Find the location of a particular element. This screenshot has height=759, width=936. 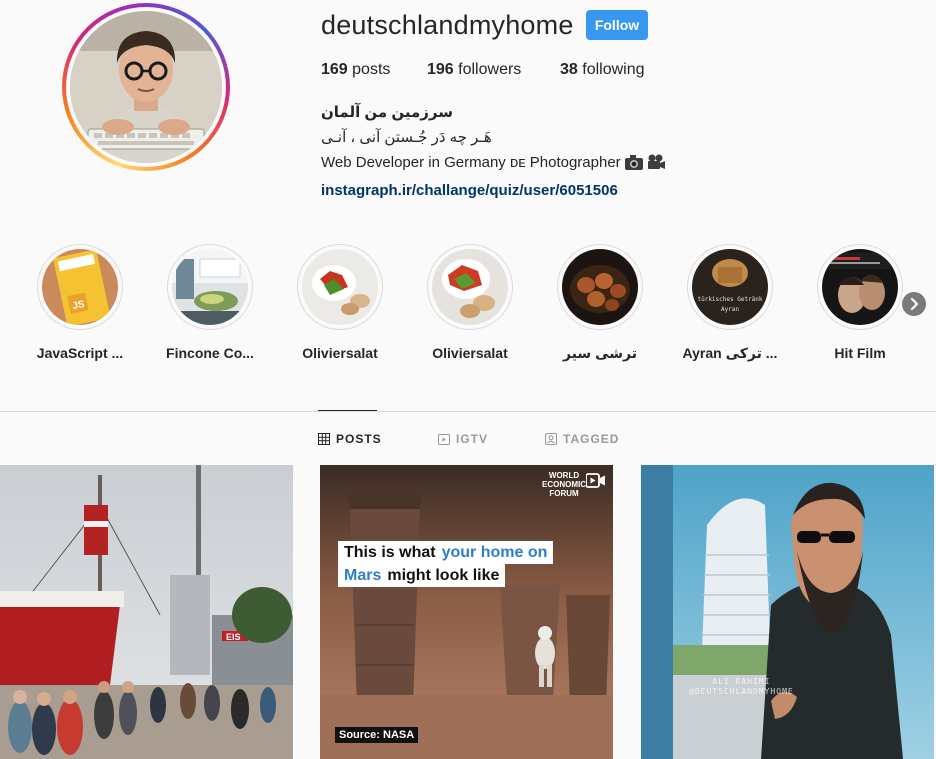

highlight-torshi-sir: ترشی سیر is located at coordinates (600, 303).